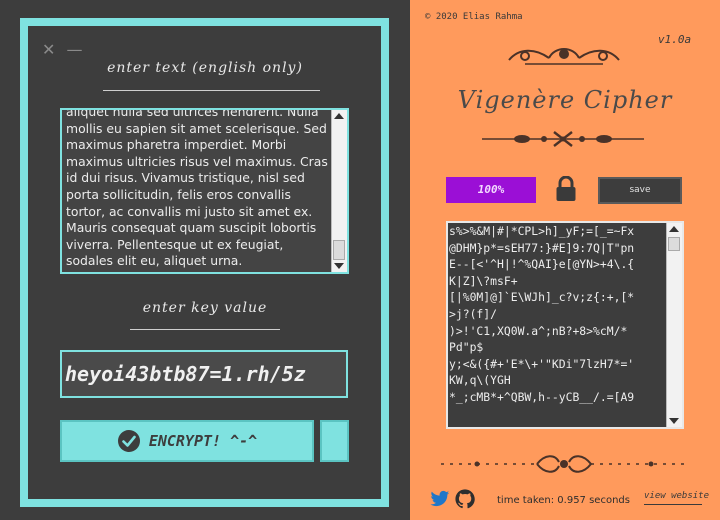 The height and width of the screenshot is (520, 720). I want to click on github-icon, so click(465, 499).